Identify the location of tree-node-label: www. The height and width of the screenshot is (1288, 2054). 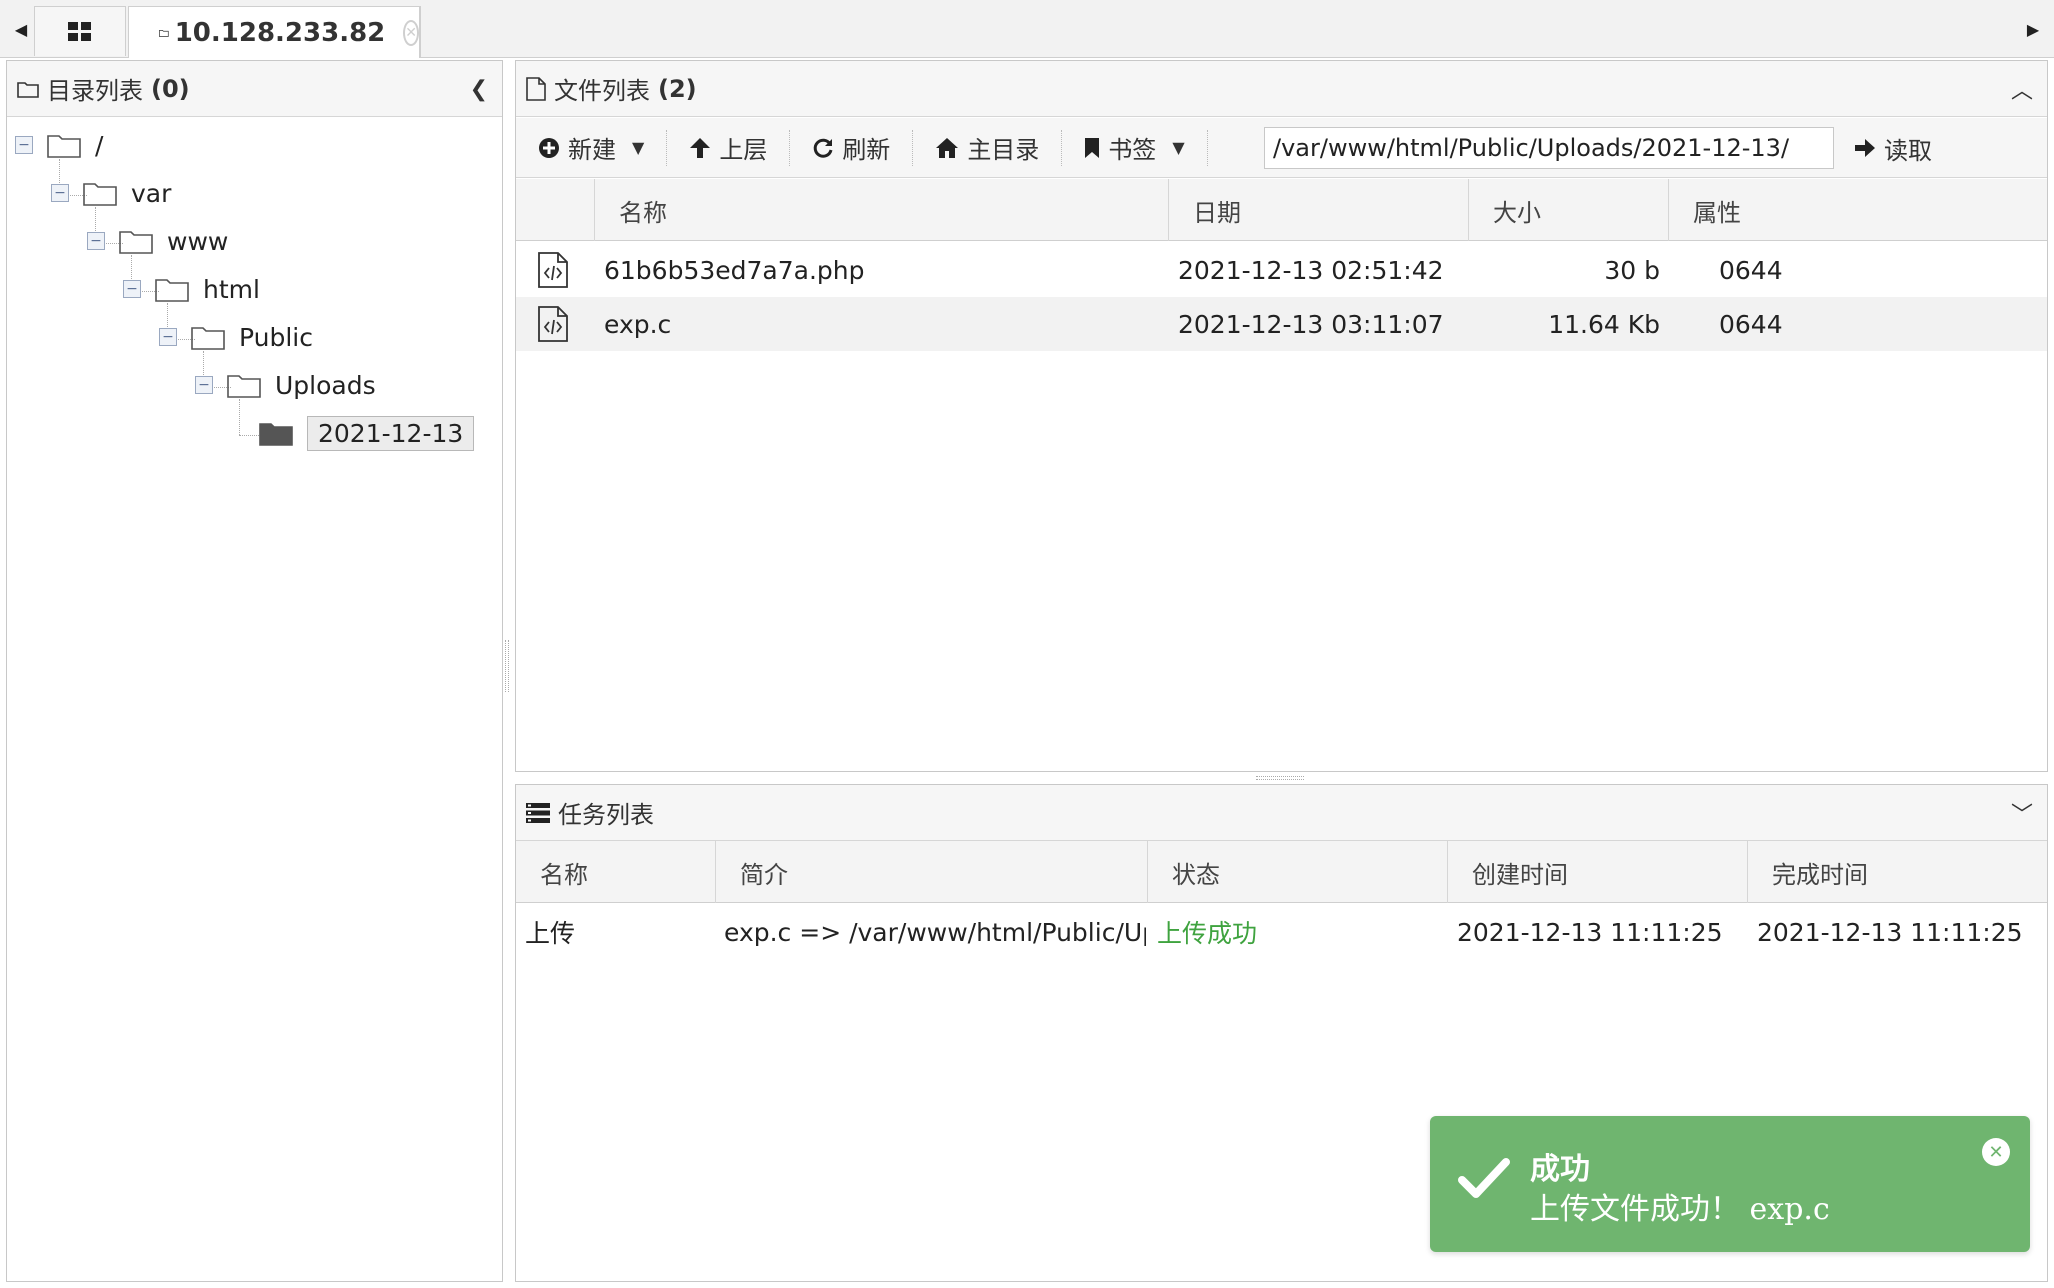
(198, 241).